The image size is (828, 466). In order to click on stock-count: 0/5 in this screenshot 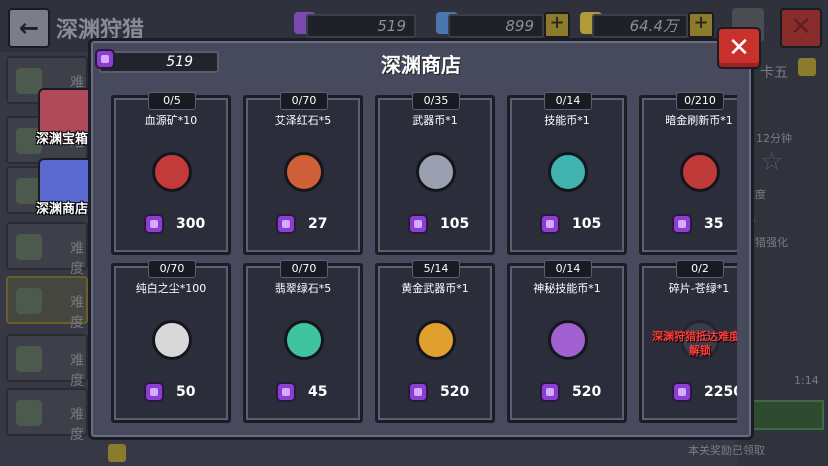, I will do `click(172, 101)`.